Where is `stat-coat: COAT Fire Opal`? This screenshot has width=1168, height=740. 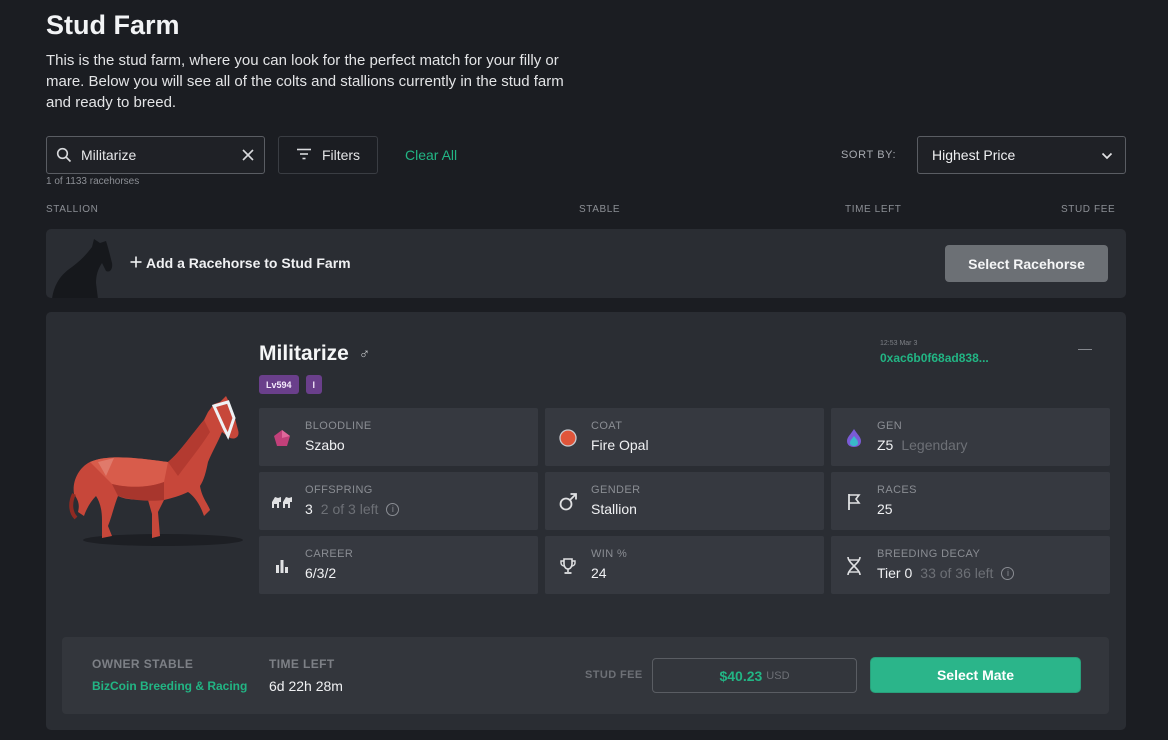 stat-coat: COAT Fire Opal is located at coordinates (684, 437).